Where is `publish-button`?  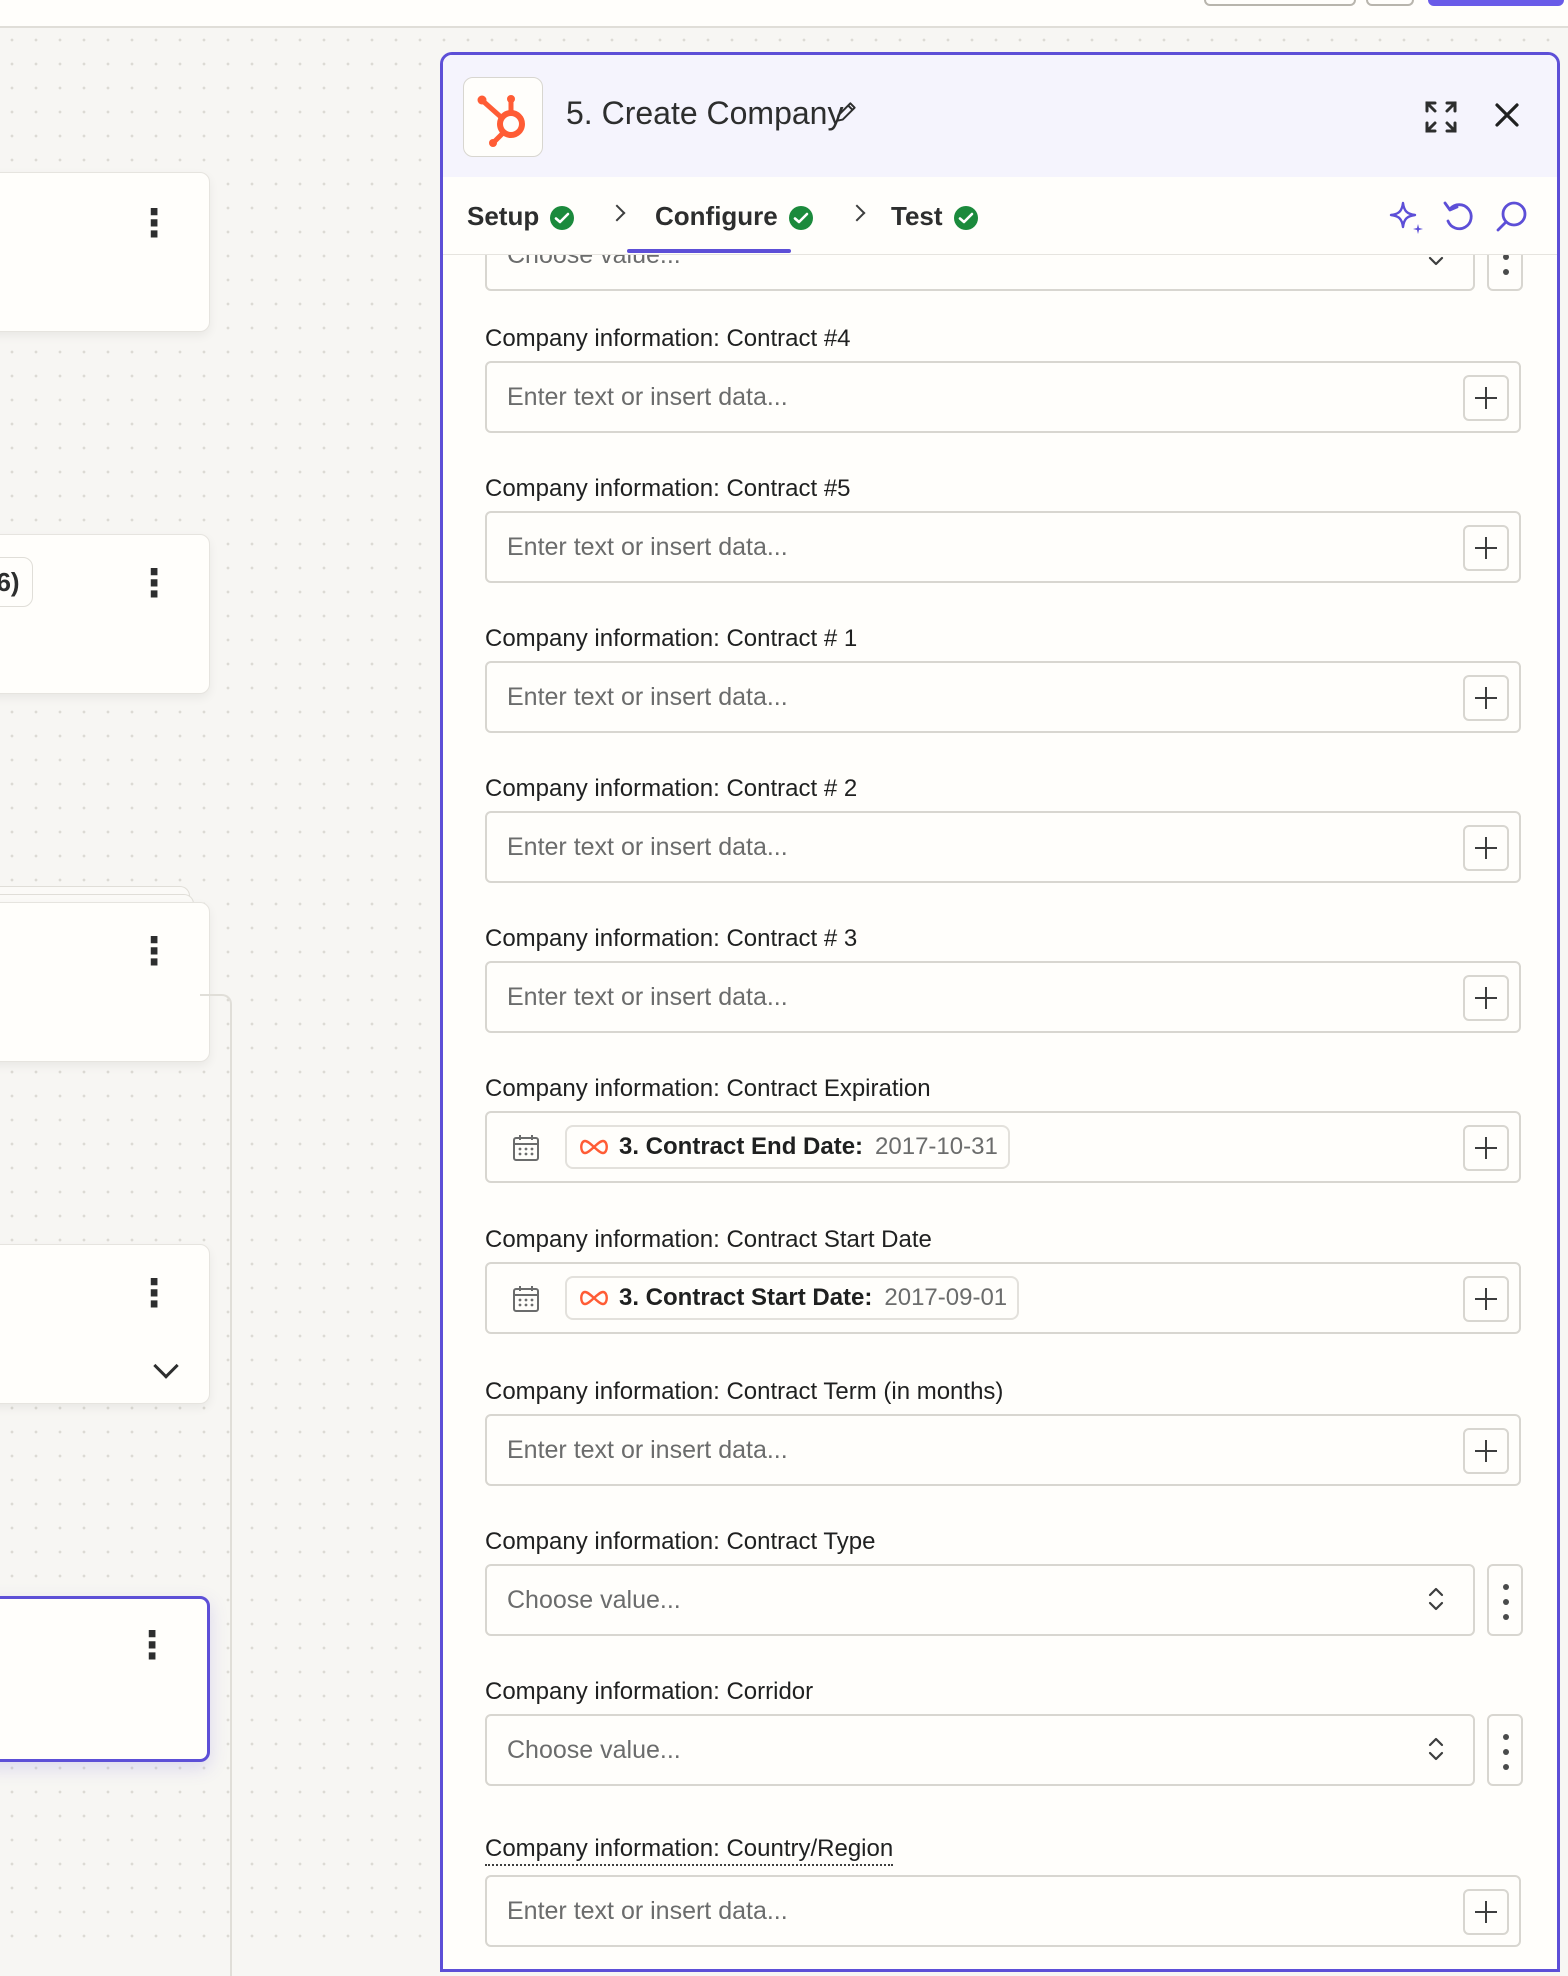 publish-button is located at coordinates (1496, 3).